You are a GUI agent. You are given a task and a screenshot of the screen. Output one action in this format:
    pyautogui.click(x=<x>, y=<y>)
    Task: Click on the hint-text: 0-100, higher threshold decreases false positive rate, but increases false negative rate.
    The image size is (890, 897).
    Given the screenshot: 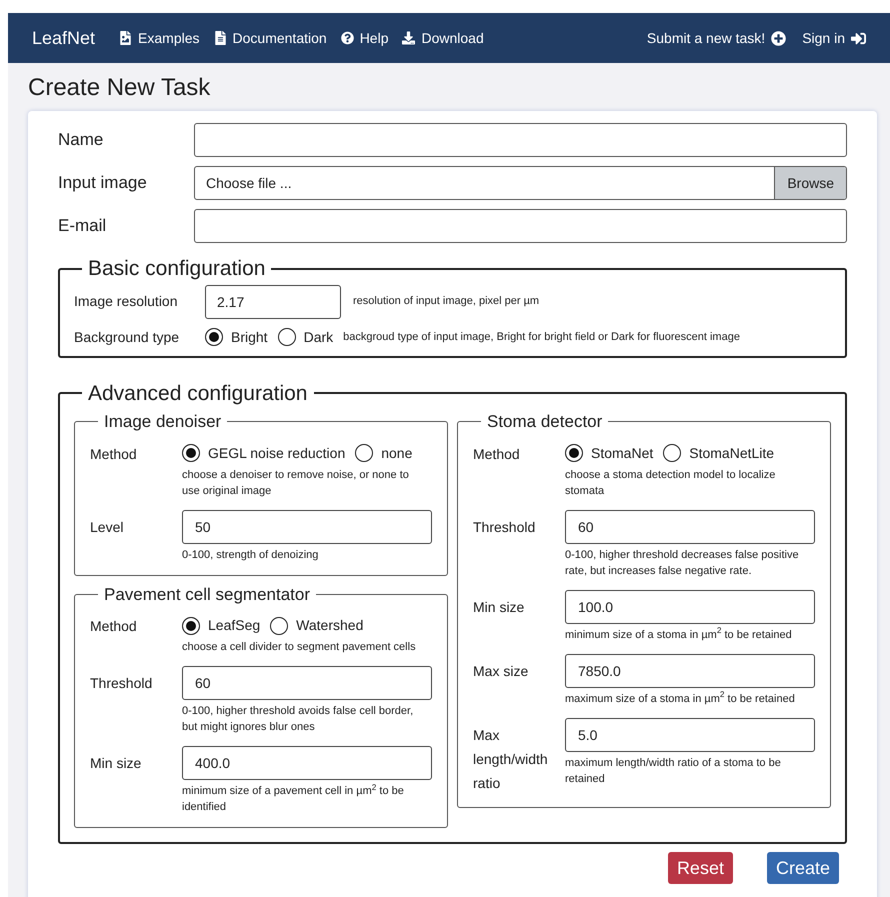 What is the action you would take?
    pyautogui.click(x=682, y=563)
    